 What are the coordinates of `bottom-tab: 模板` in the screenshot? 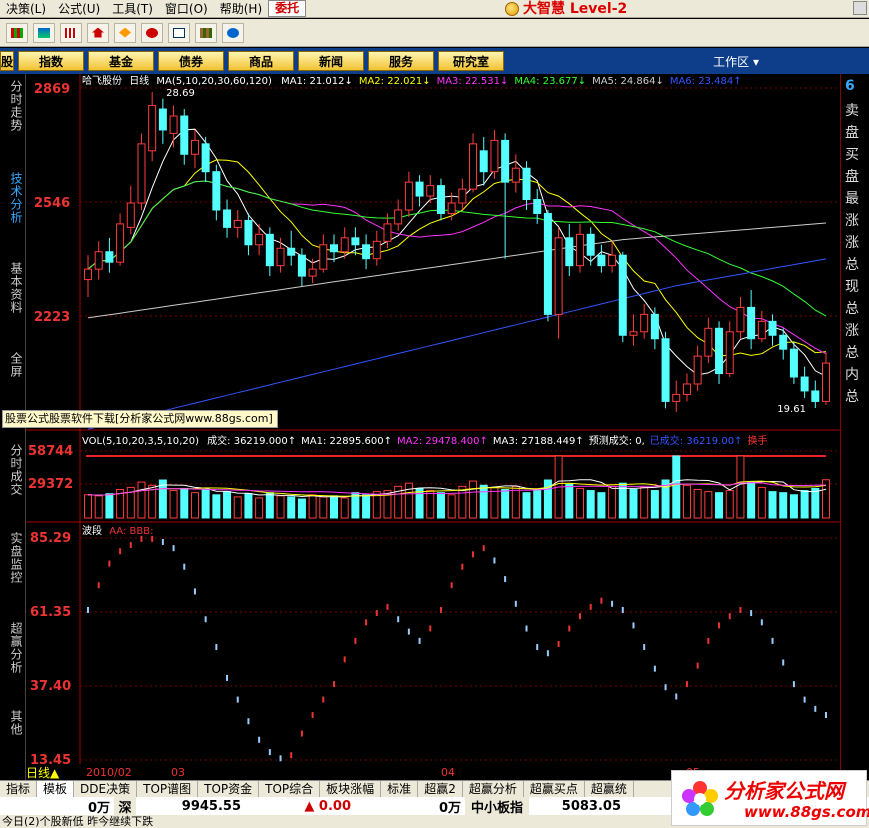 It's located at (56, 789).